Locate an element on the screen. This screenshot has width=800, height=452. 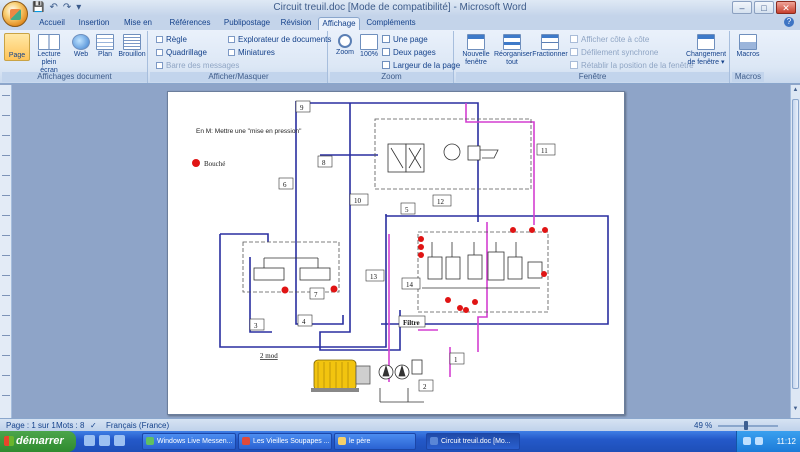
ruler-checkbox: Règle is located at coordinates (171, 39).